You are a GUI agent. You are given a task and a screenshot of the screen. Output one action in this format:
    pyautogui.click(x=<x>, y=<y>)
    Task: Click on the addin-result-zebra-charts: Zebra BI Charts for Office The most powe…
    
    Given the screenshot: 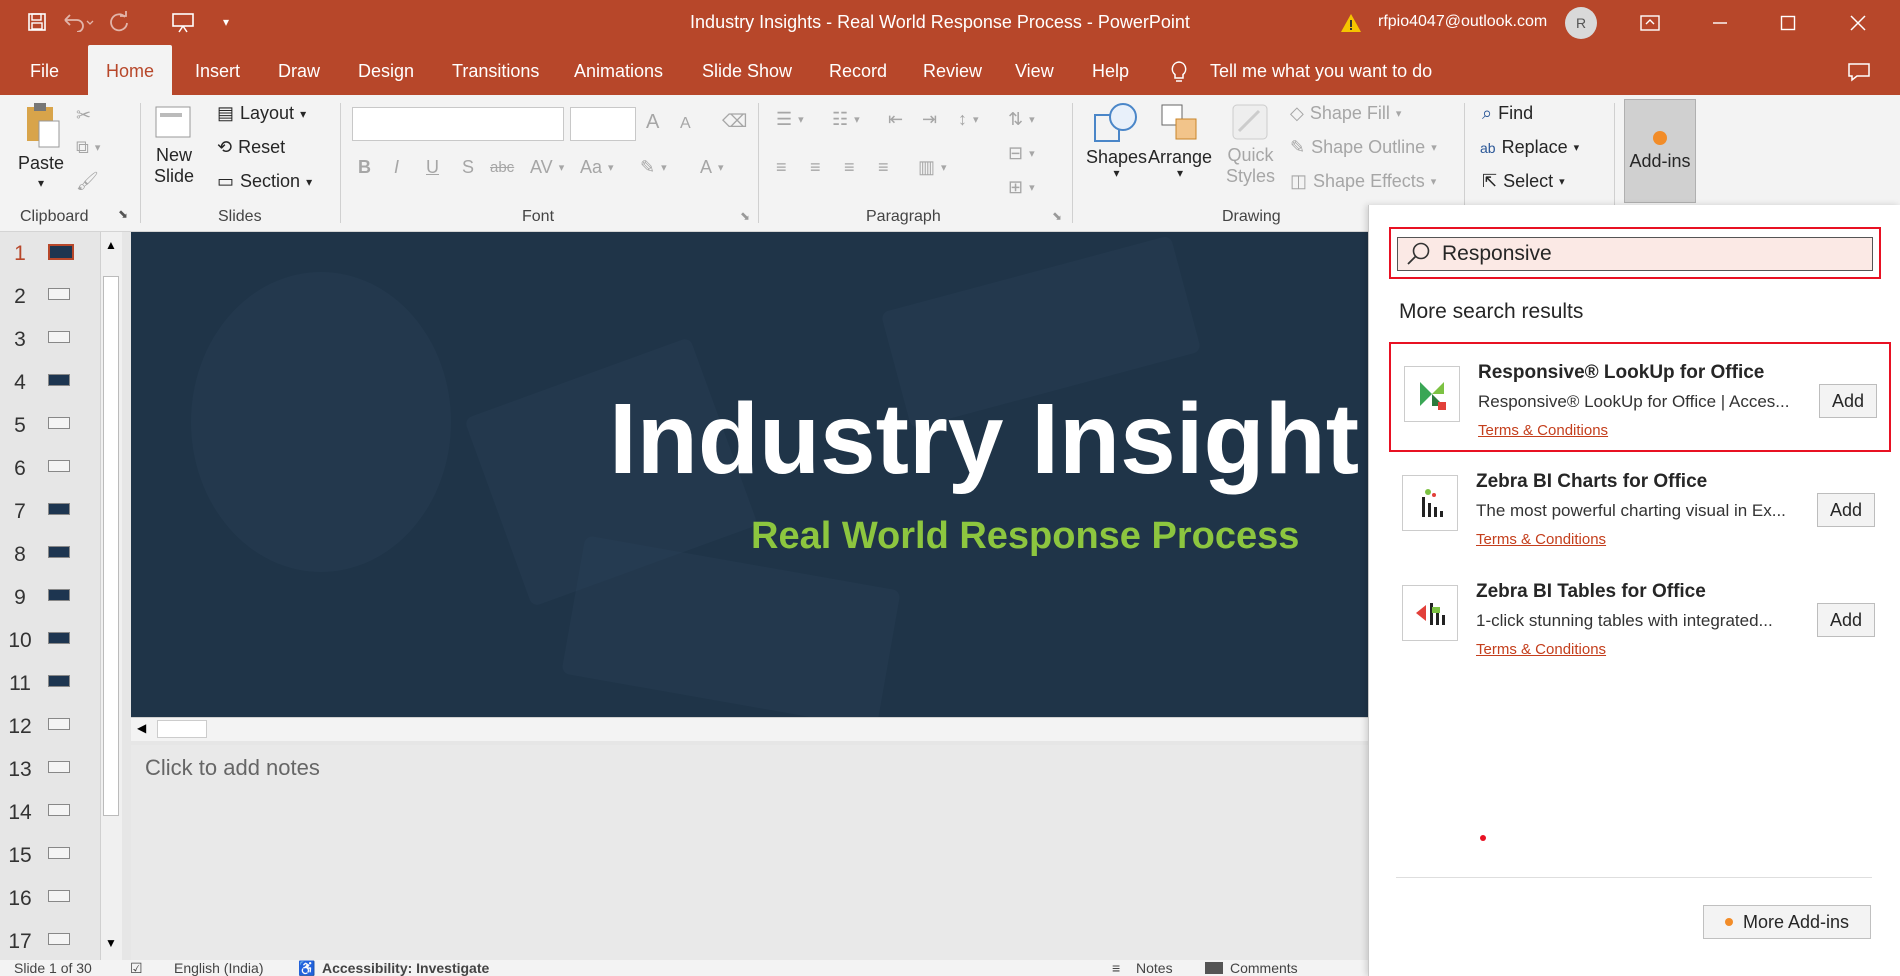 What is the action you would take?
    pyautogui.click(x=1640, y=508)
    